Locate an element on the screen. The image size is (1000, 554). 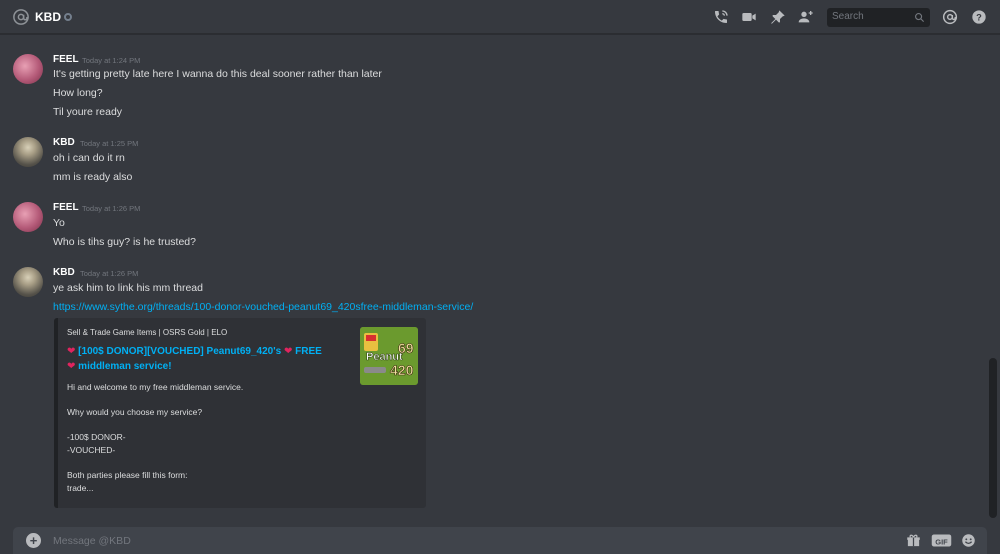
message-text: How long? is located at coordinates (78, 93).